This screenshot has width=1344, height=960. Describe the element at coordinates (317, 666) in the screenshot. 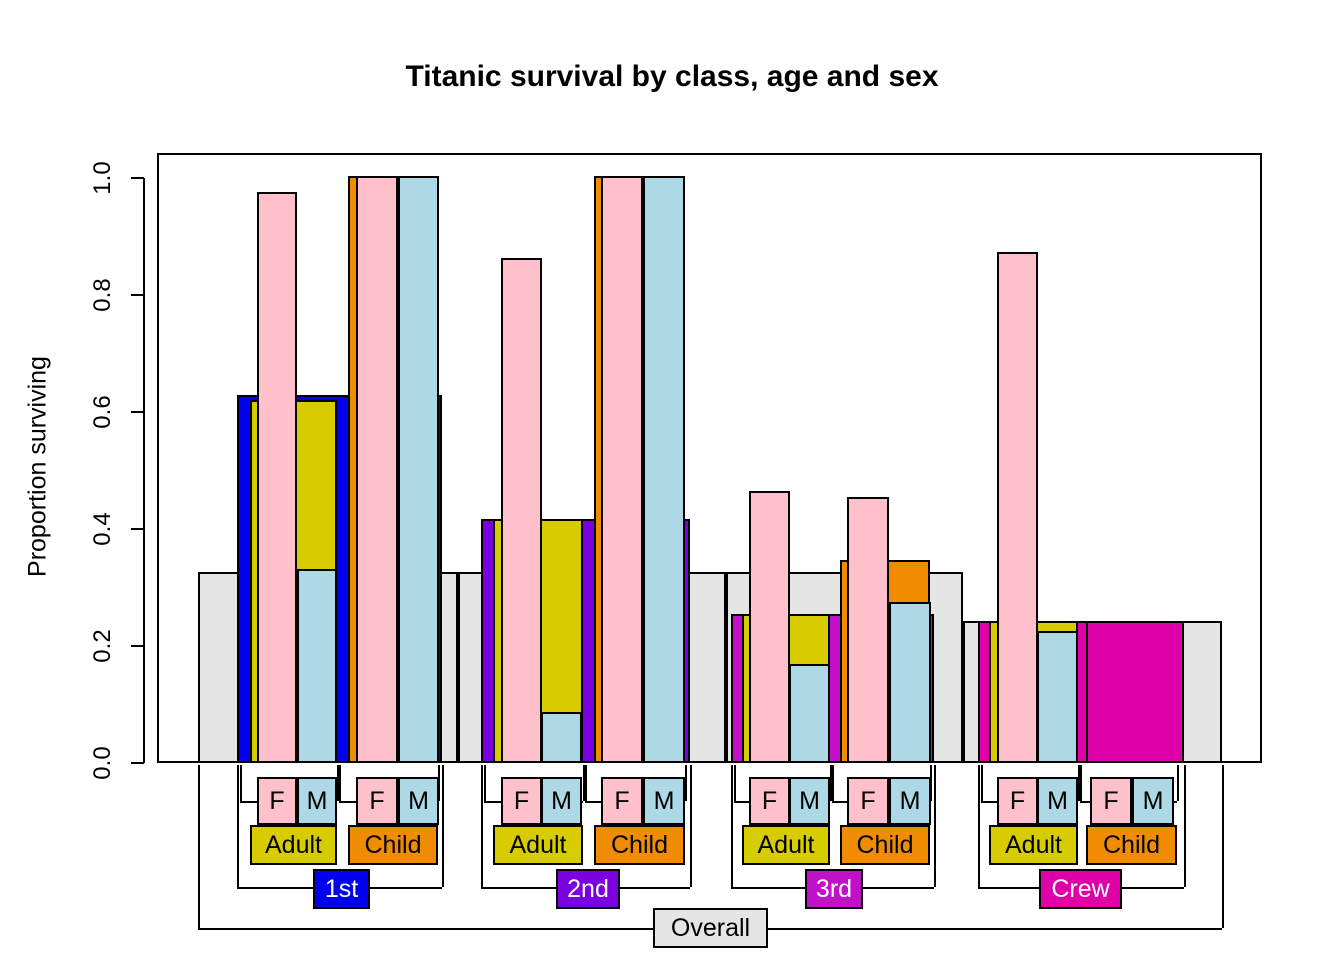

I see `bar-sex-1st-adult-m` at that location.